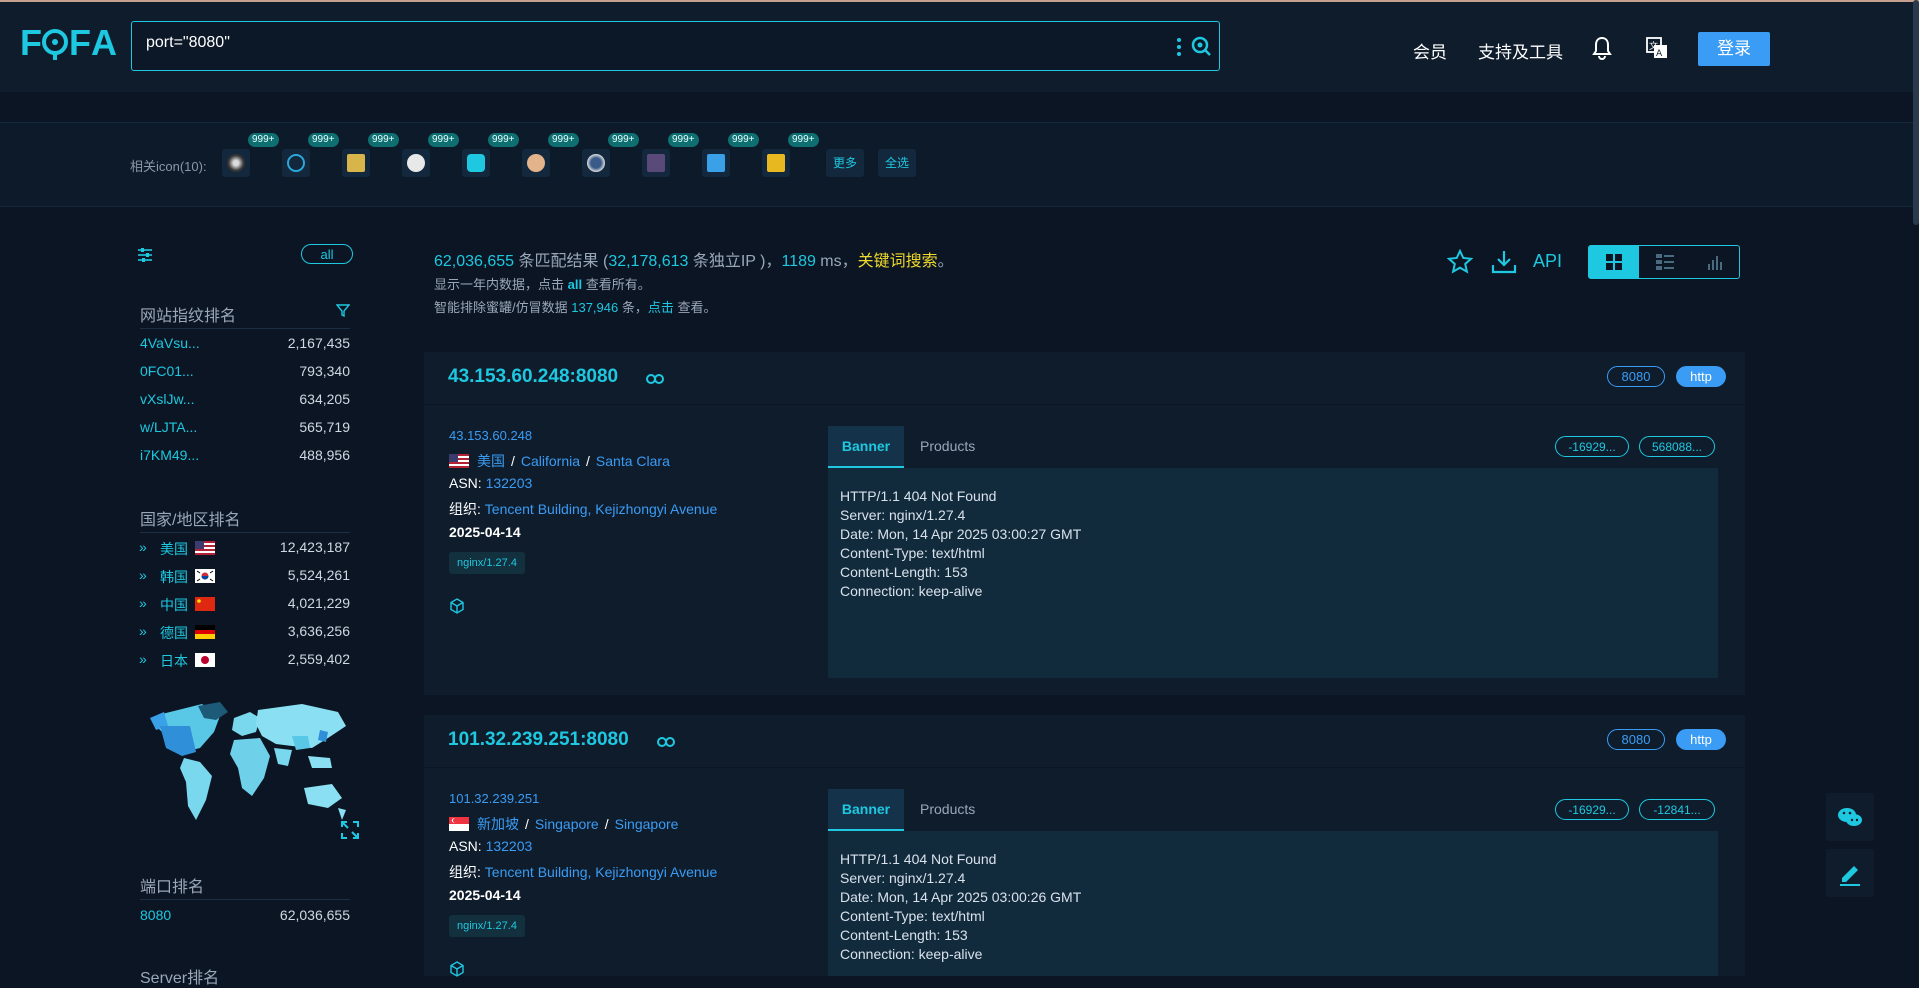 This screenshot has height=988, width=1919. What do you see at coordinates (897, 163) in the screenshot?
I see `select-all-icons-button: 全选` at bounding box center [897, 163].